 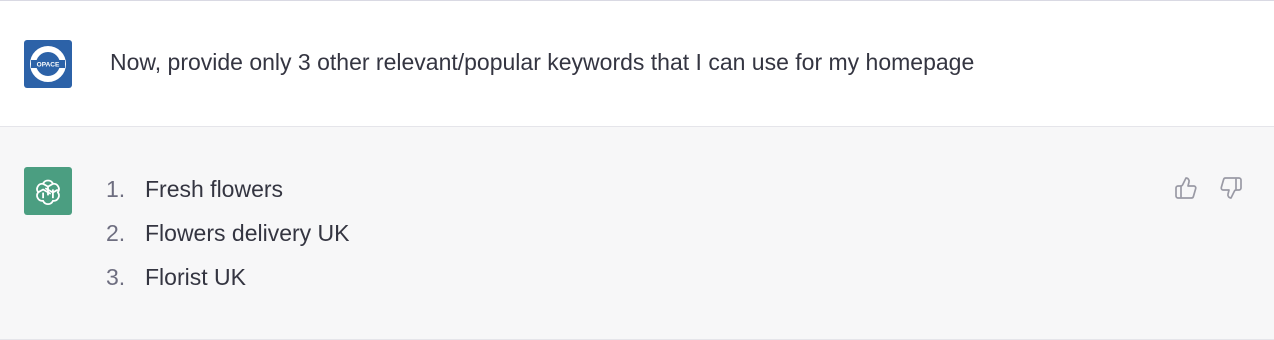 What do you see at coordinates (116, 277) in the screenshot?
I see `list-item-number: 3.` at bounding box center [116, 277].